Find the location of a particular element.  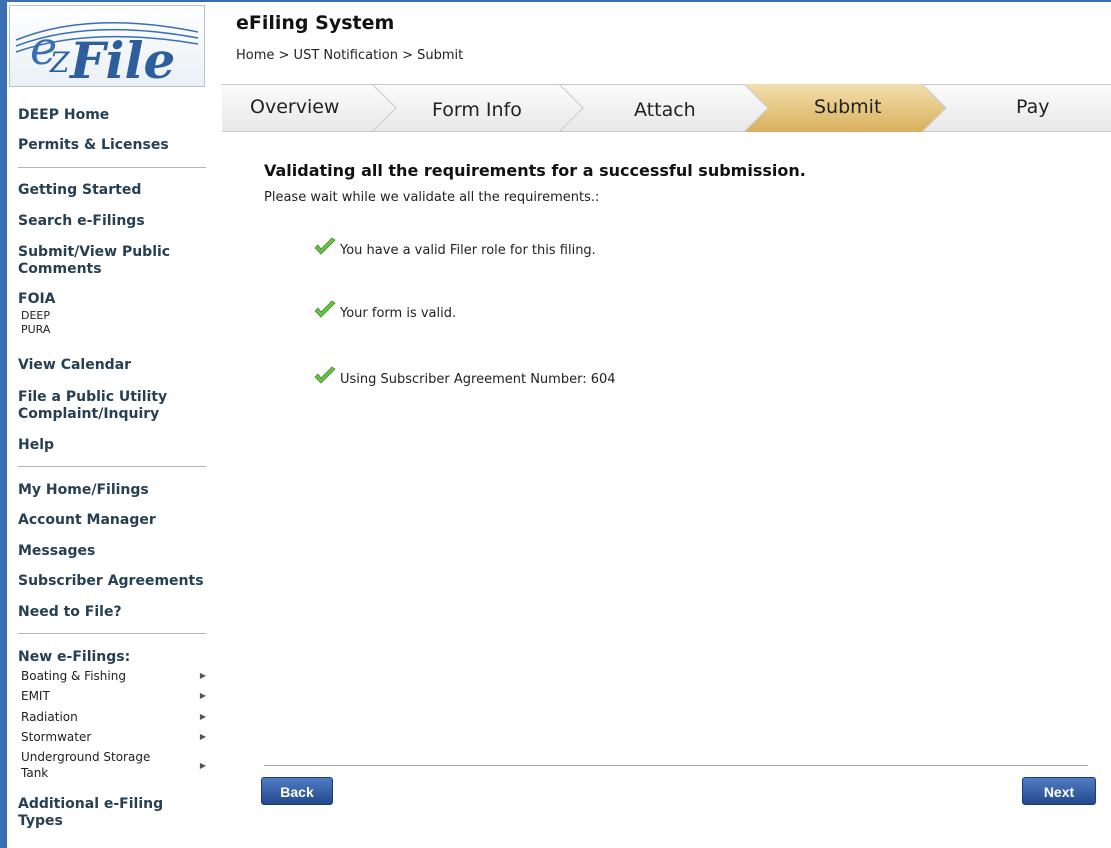

nav-foia-pura: PURA is located at coordinates (35, 330).